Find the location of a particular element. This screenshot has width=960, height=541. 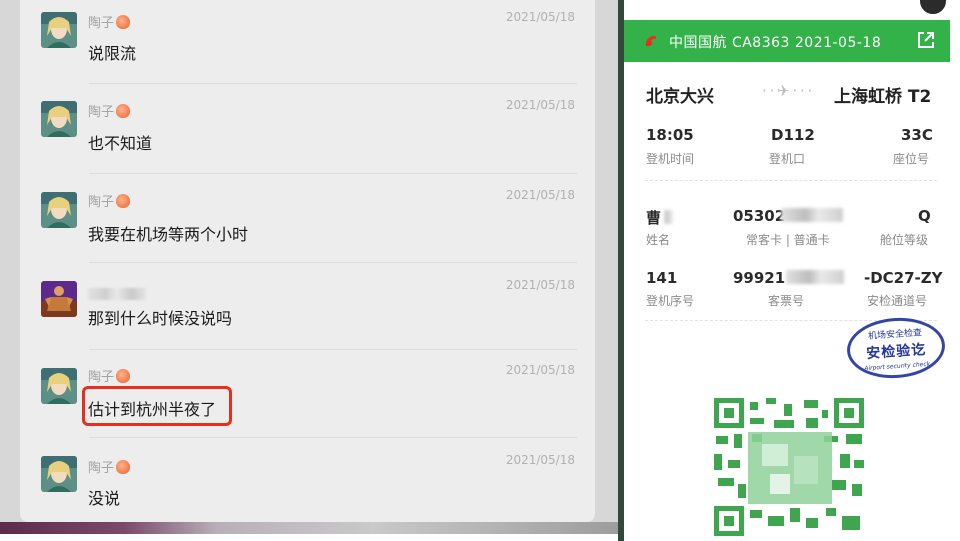

redacted-card-number is located at coordinates (812, 215).